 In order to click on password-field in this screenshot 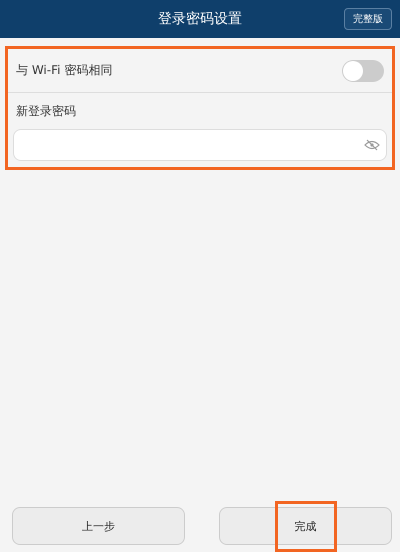, I will do `click(200, 145)`.